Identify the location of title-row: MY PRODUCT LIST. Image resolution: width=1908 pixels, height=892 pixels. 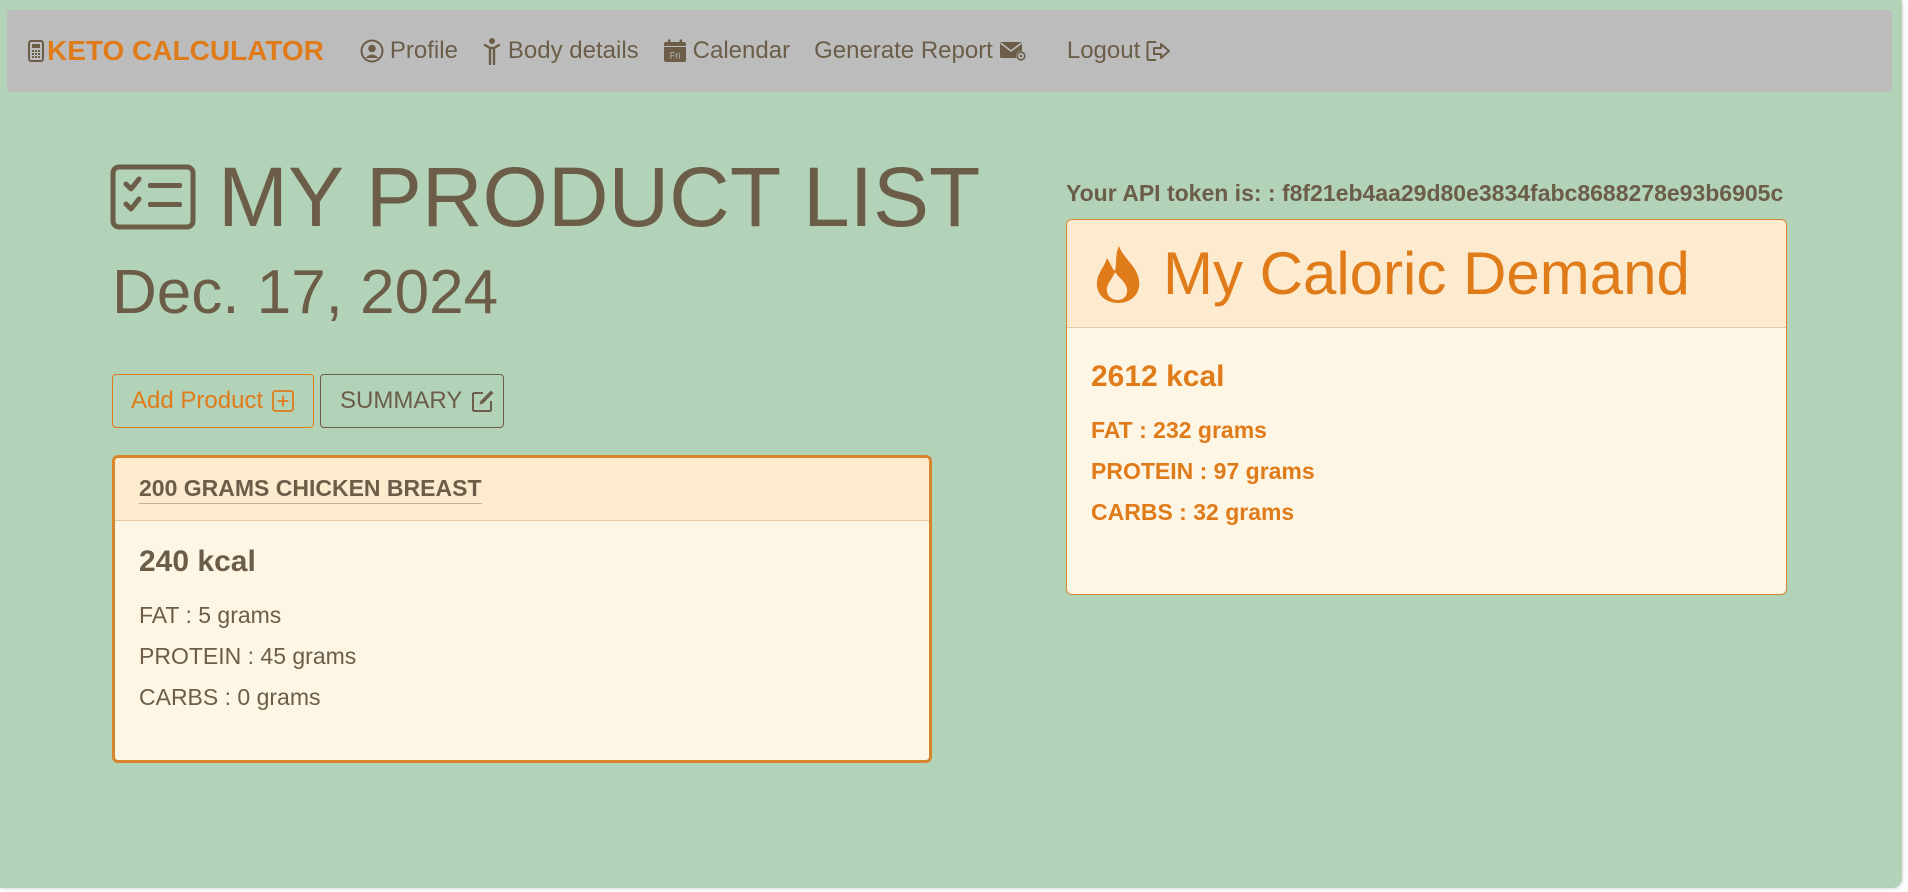
(545, 197).